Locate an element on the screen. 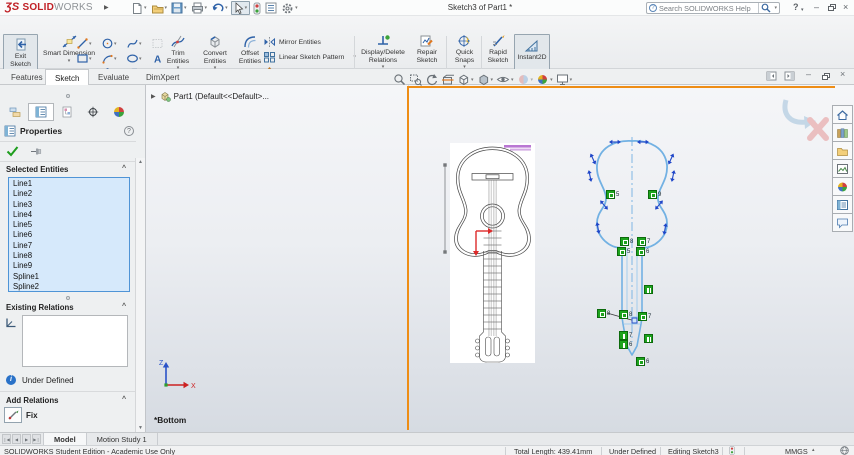  rapid-sketch-button: Rapid Sketch is located at coordinates (498, 49).